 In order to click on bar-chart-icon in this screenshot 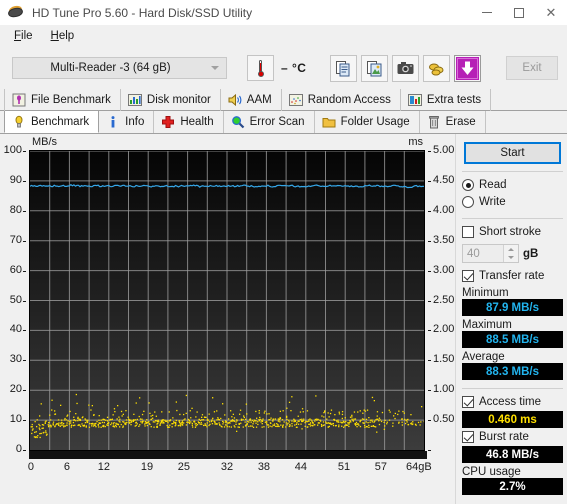, I will do `click(134, 100)`.